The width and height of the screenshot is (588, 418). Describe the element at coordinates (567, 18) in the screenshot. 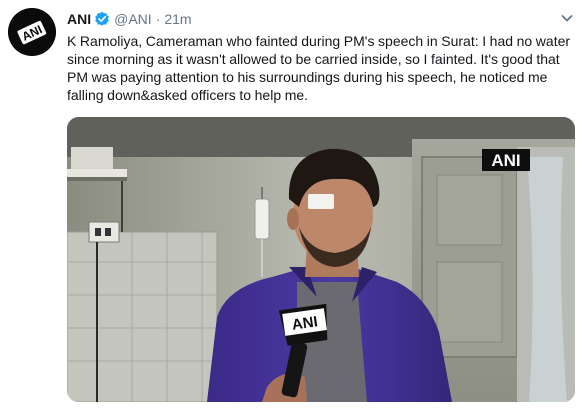

I see `chevron-down-icon` at that location.